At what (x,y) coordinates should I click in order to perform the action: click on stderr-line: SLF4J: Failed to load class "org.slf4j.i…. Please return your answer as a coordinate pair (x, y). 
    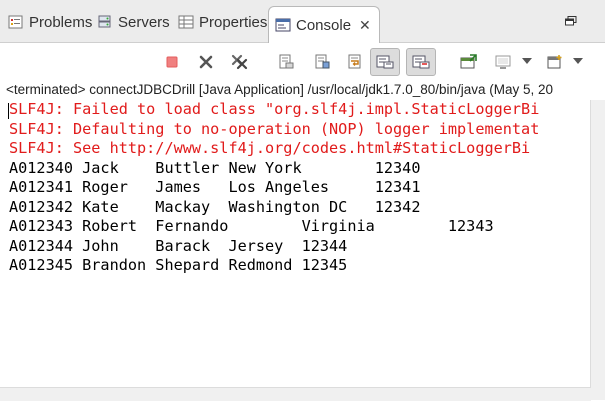
    Looking at the image, I should click on (274, 109).